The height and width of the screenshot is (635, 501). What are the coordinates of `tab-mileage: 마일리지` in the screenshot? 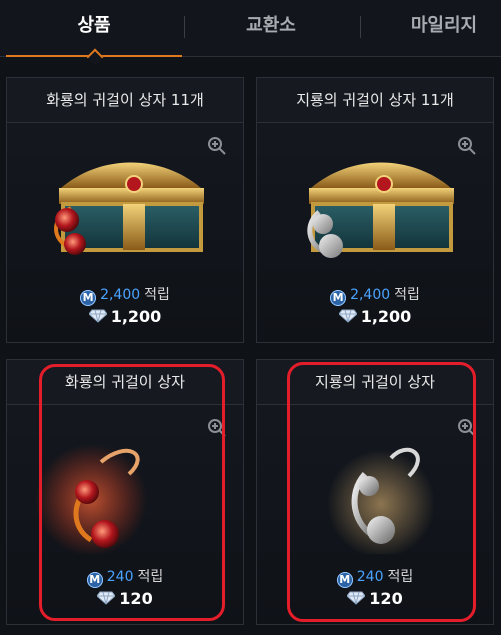 It's located at (432, 28).